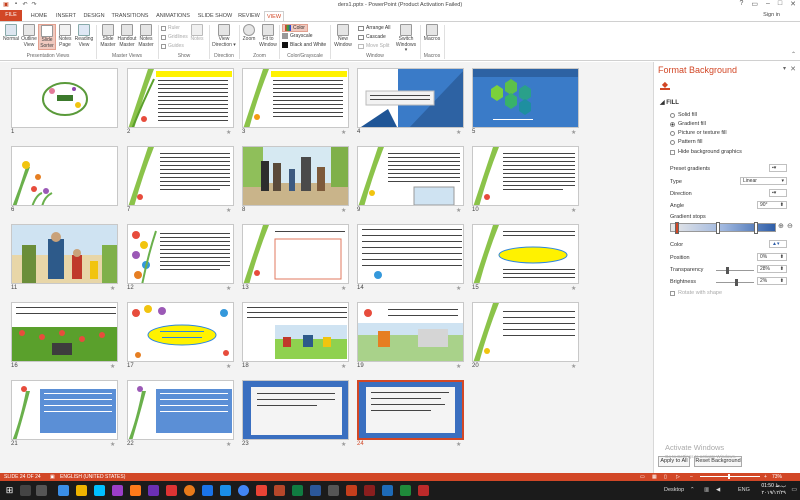  I want to click on angle-input: 90° ⬍, so click(772, 205).